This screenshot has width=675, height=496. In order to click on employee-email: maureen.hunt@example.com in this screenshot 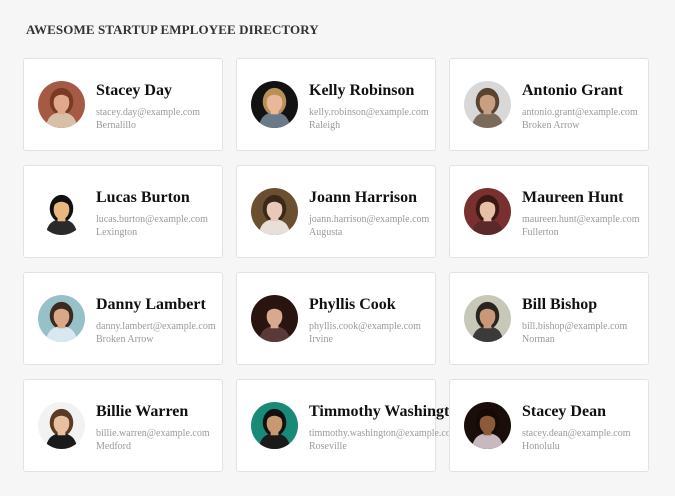, I will do `click(581, 219)`.